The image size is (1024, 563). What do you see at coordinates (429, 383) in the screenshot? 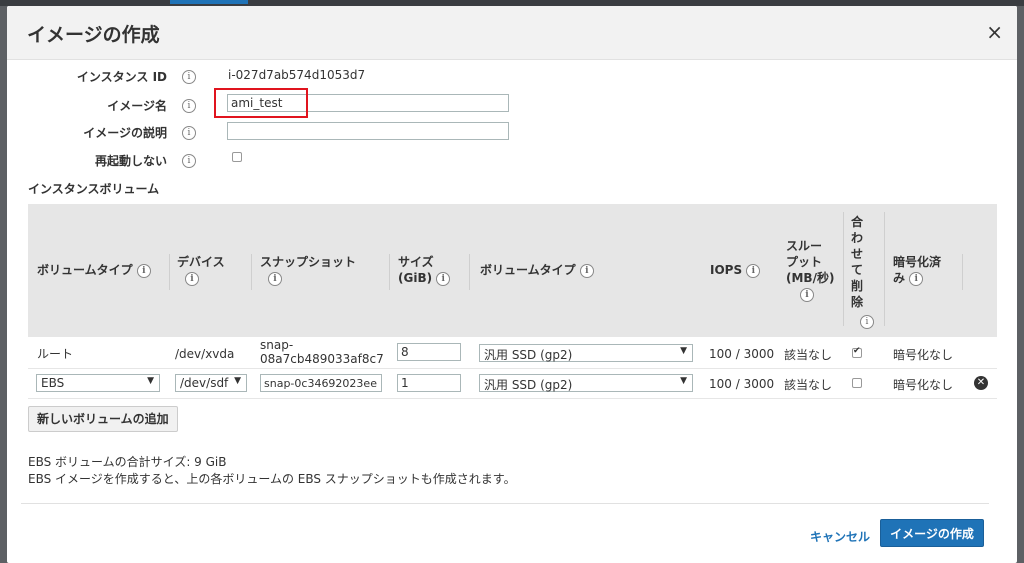
I see `row2-size-input` at bounding box center [429, 383].